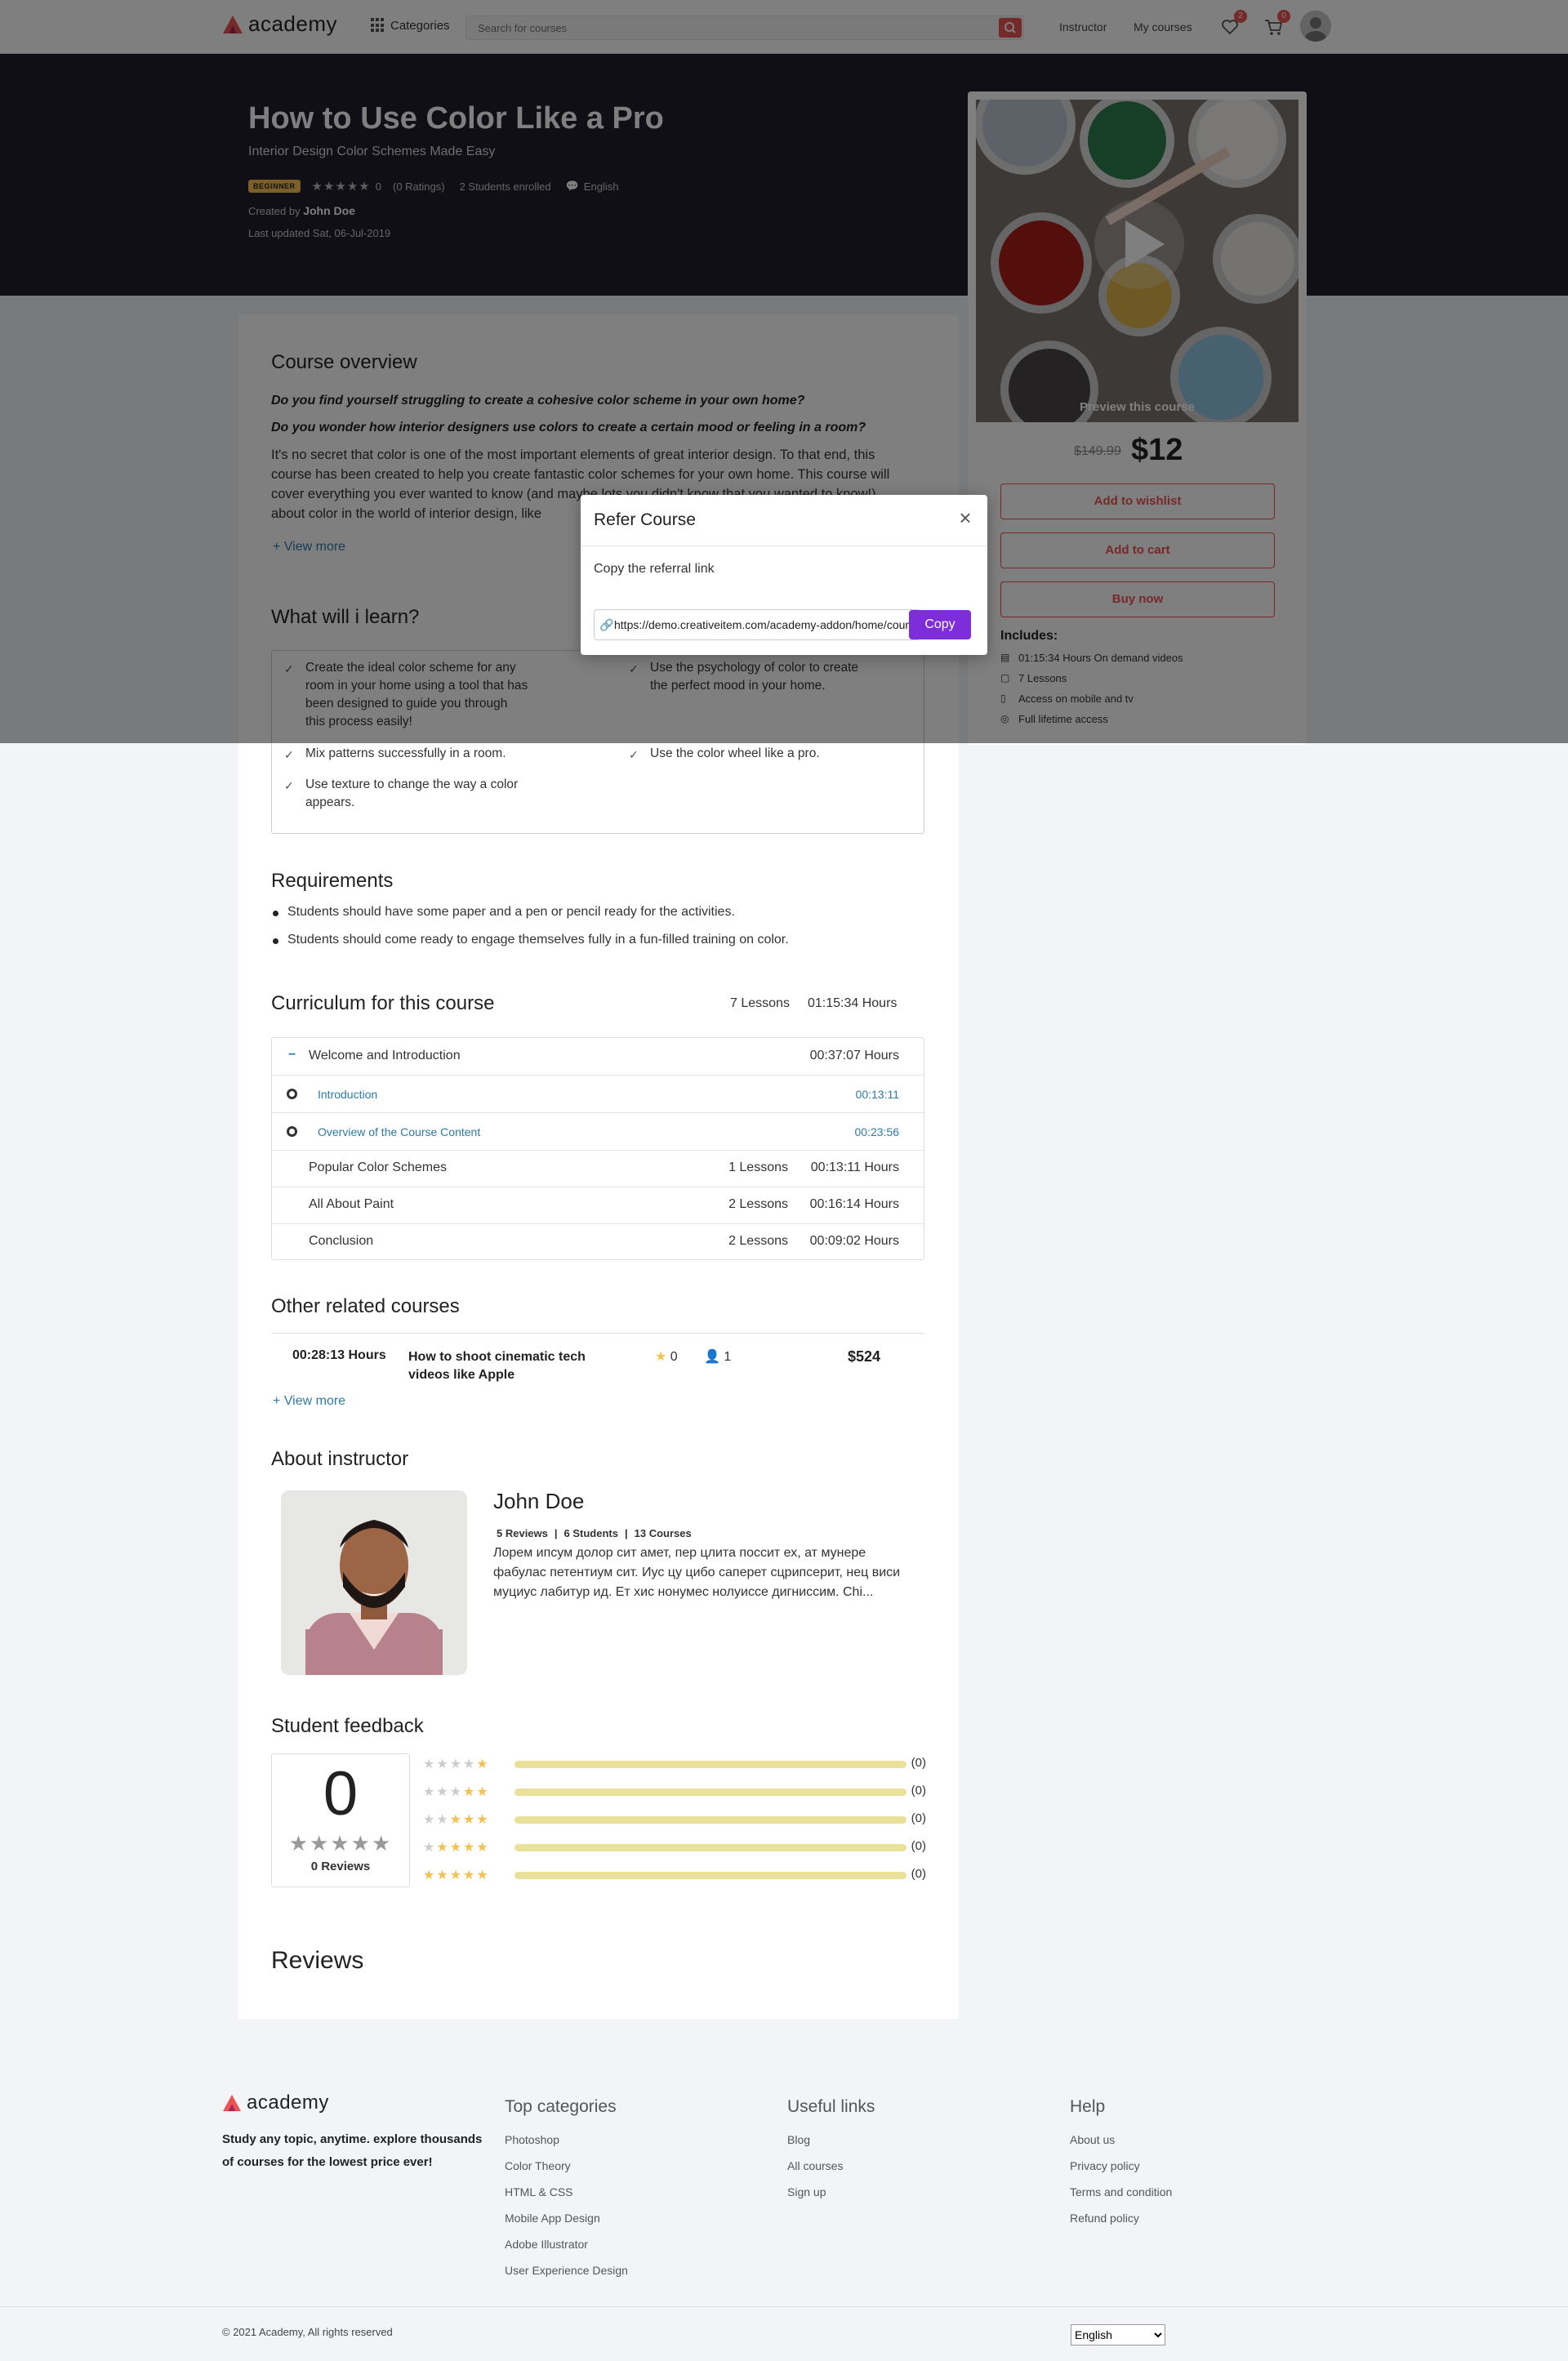 The width and height of the screenshot is (1568, 2361). Describe the element at coordinates (760, 1003) in the screenshot. I see `curriculum-lessons-count: 7 Lessons` at that location.